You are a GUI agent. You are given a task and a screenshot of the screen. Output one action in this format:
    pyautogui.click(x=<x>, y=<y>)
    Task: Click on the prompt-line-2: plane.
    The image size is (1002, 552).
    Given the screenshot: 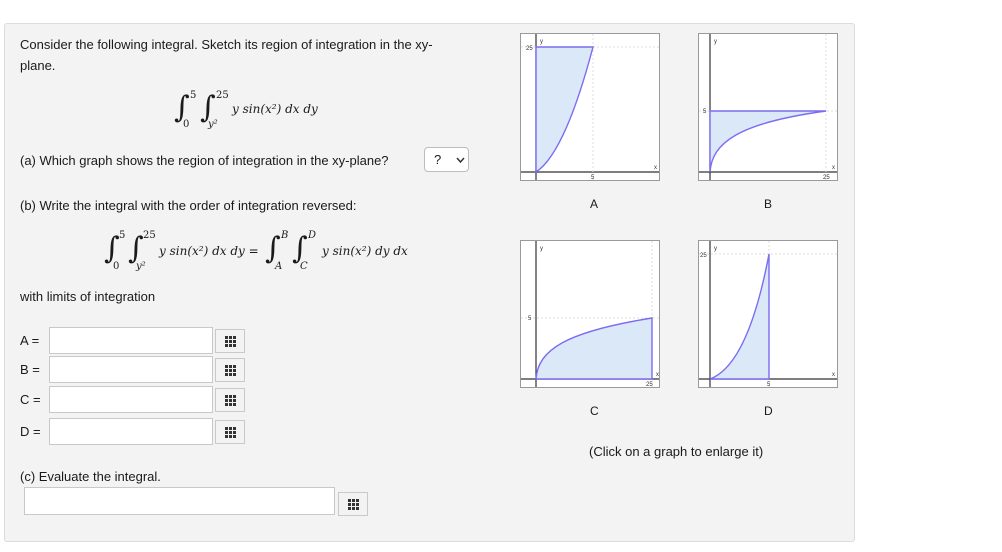 What is the action you would take?
    pyautogui.click(x=38, y=65)
    